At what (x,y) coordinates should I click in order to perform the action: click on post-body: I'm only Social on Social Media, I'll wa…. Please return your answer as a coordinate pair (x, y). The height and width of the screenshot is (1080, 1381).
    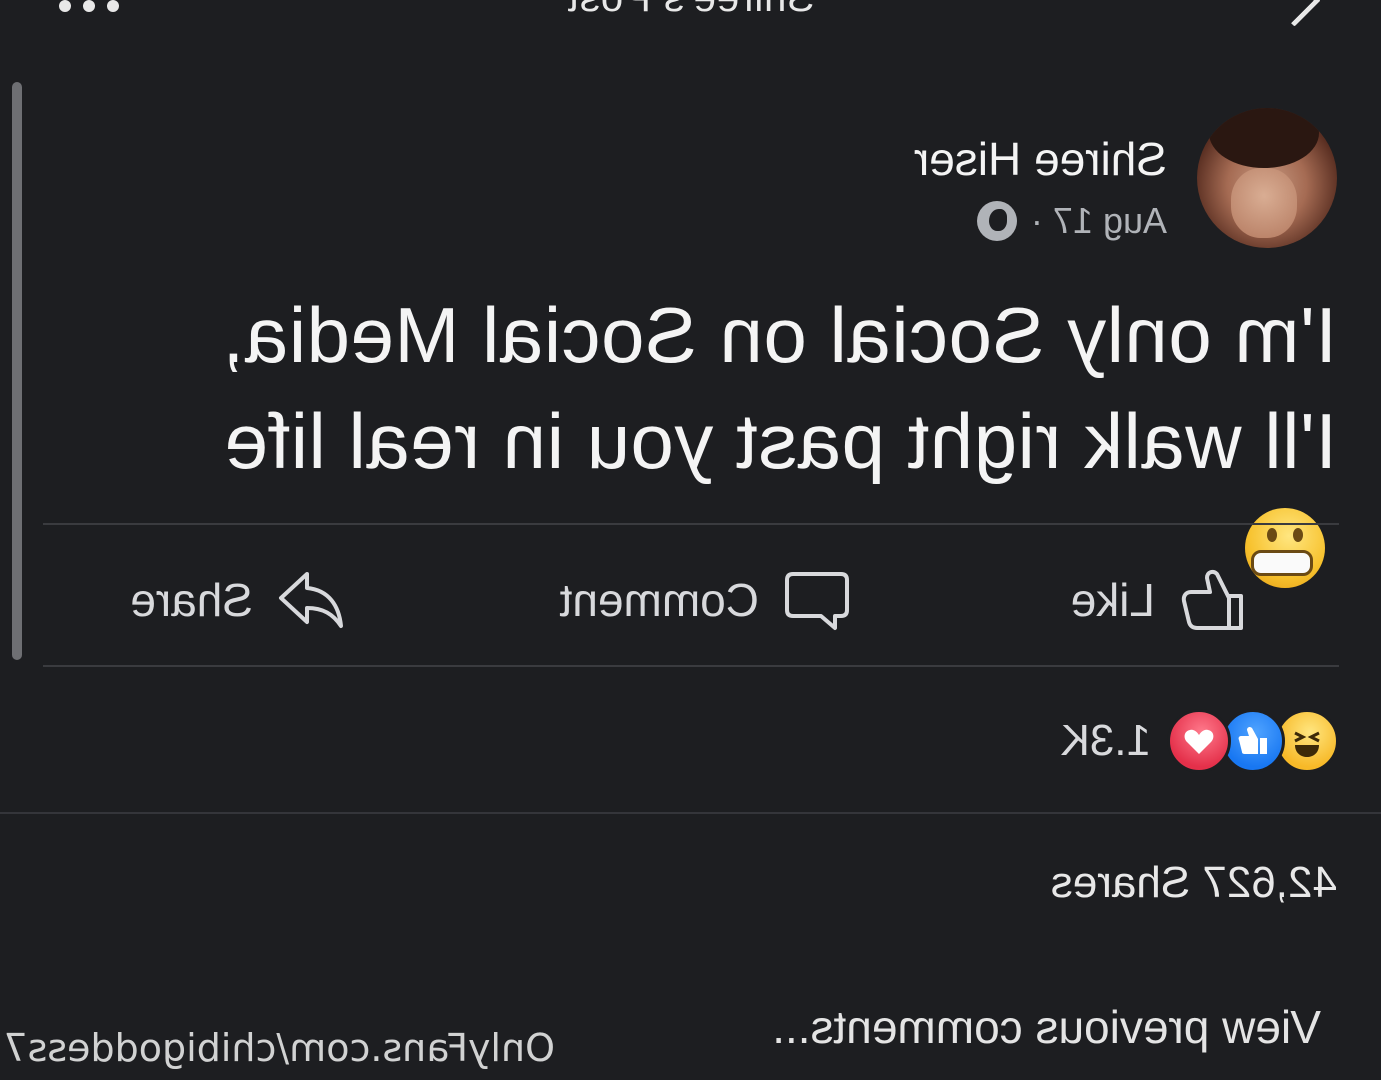
    Looking at the image, I should click on (779, 388).